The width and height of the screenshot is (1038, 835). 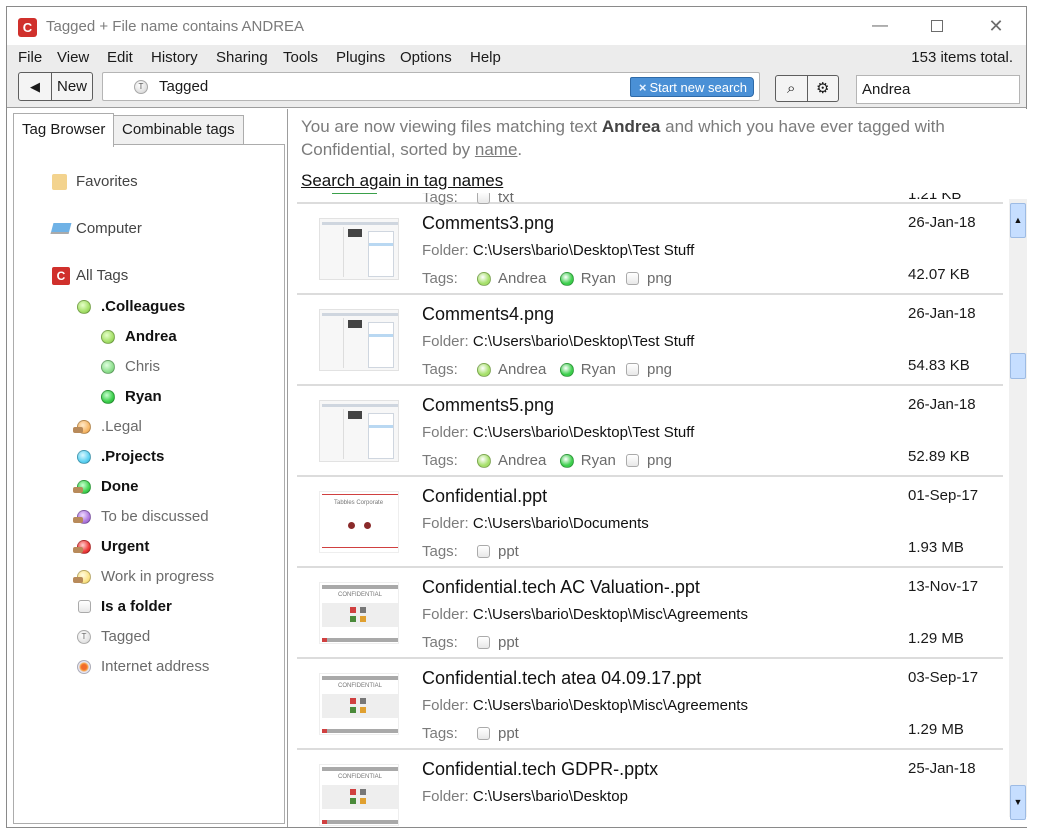 What do you see at coordinates (943, 586) in the screenshot?
I see `file-date: 13-Nov-17` at bounding box center [943, 586].